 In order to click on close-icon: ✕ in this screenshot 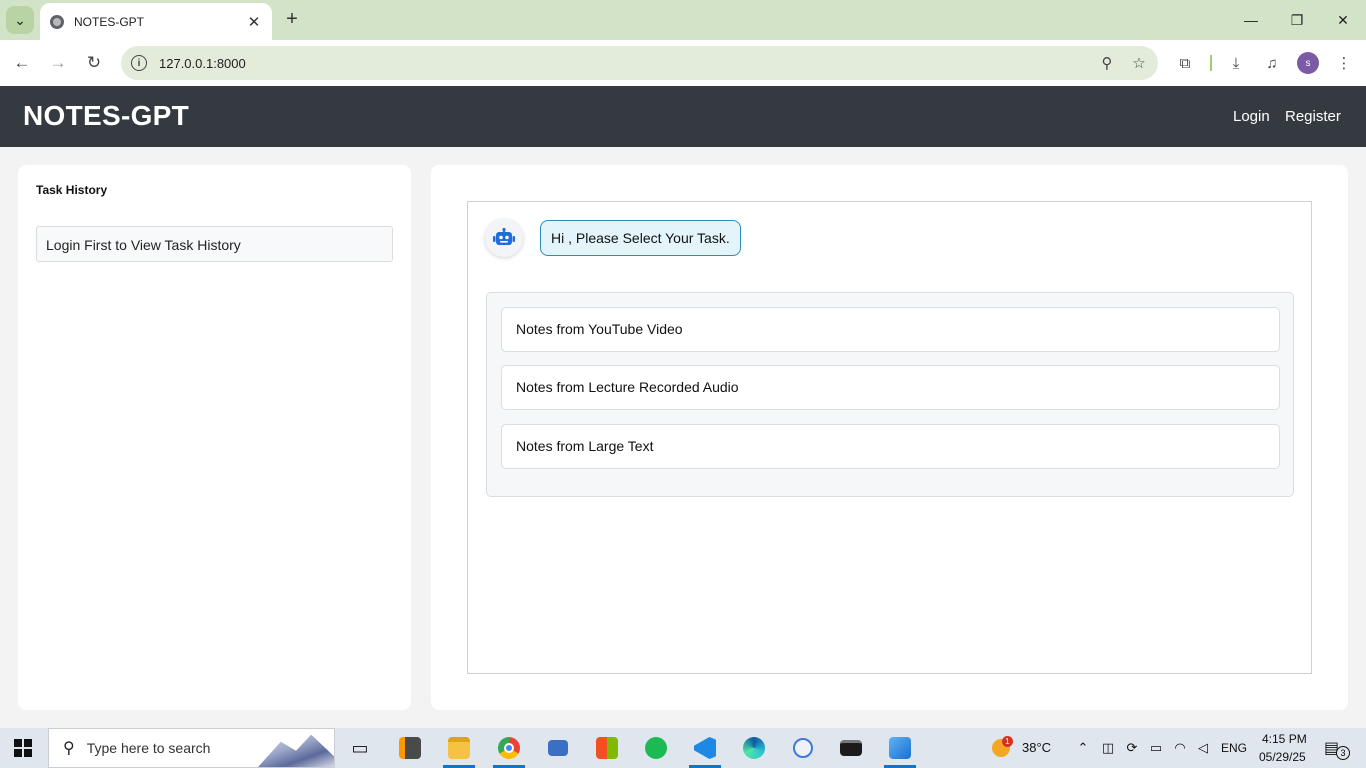, I will do `click(254, 22)`.